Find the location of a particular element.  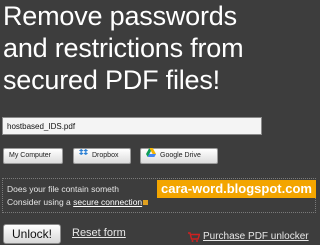

notice-line-2-text: Consider using a is located at coordinates (40, 202).